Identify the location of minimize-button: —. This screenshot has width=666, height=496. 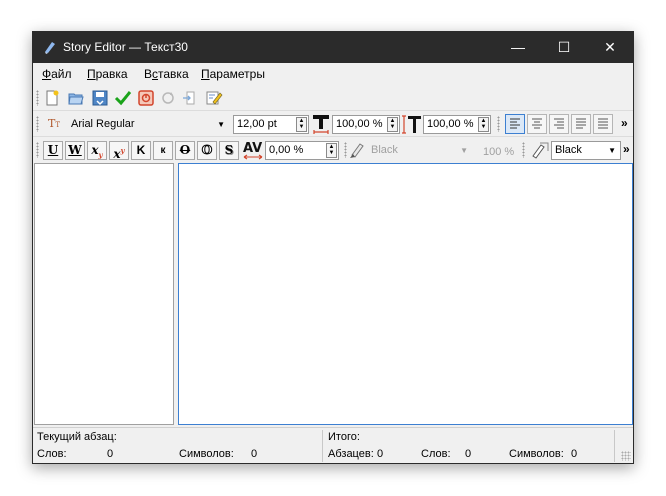
(518, 47).